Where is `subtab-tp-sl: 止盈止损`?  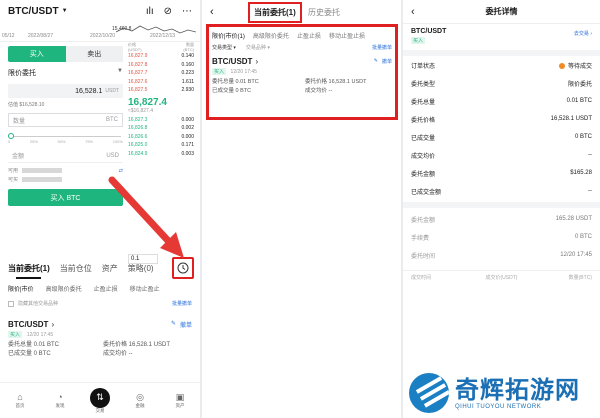 subtab-tp-sl: 止盈止损 is located at coordinates (106, 288).